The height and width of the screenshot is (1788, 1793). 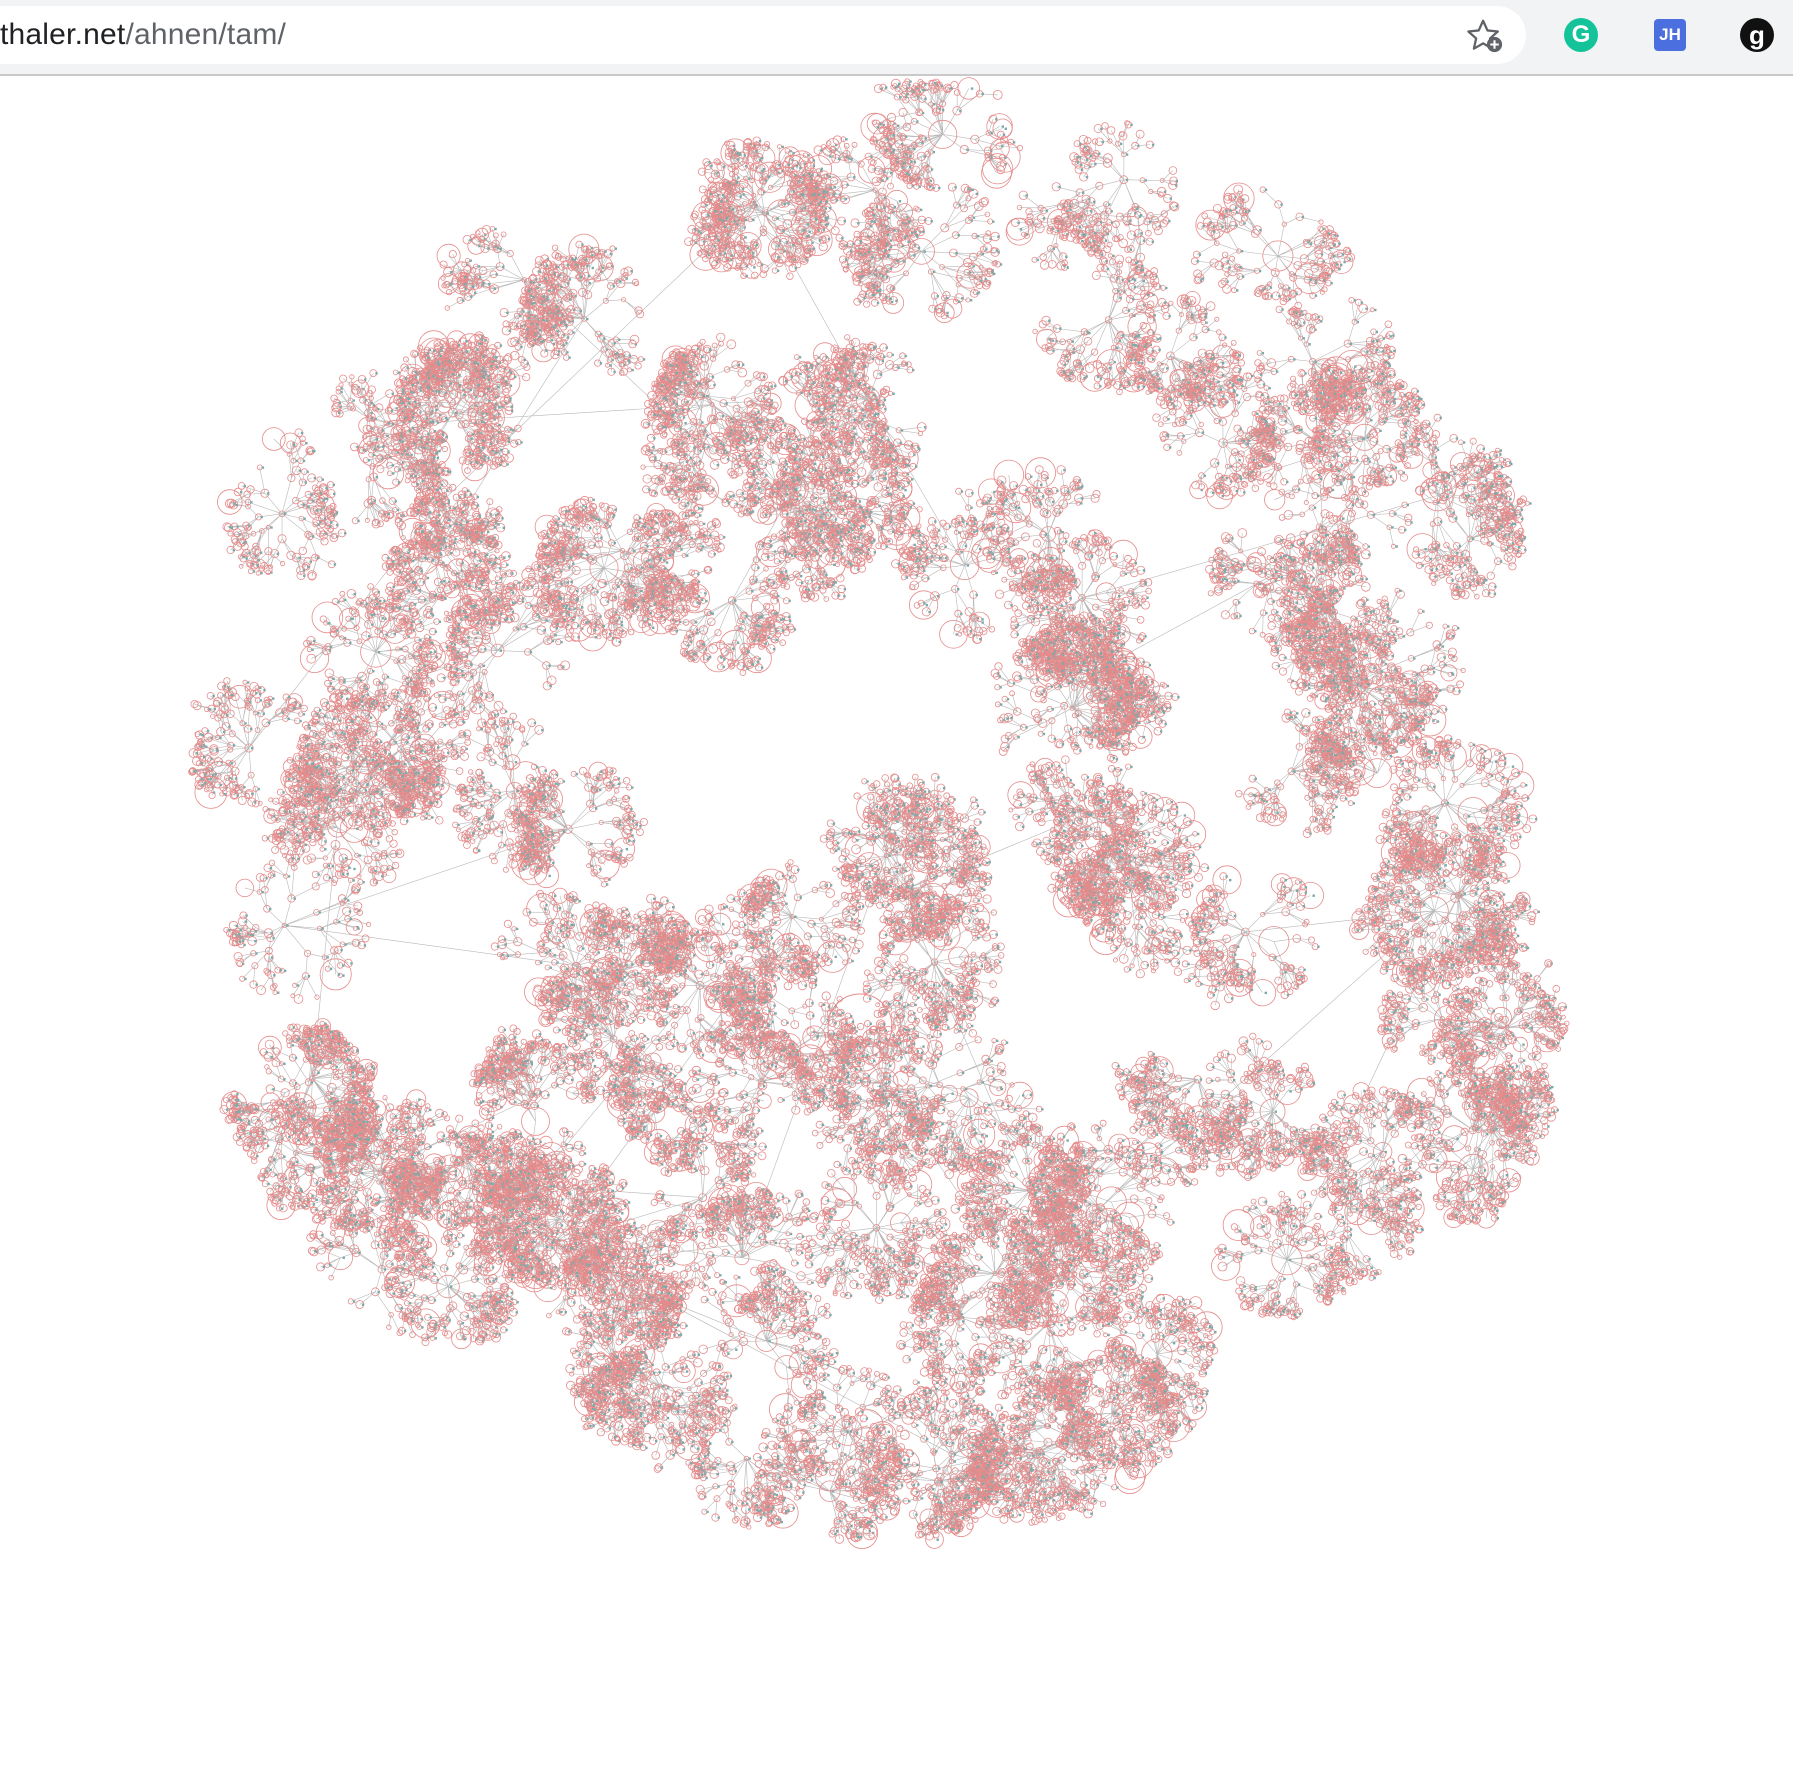 What do you see at coordinates (1670, 35) in the screenshot?
I see `jh-extension-icon: JH` at bounding box center [1670, 35].